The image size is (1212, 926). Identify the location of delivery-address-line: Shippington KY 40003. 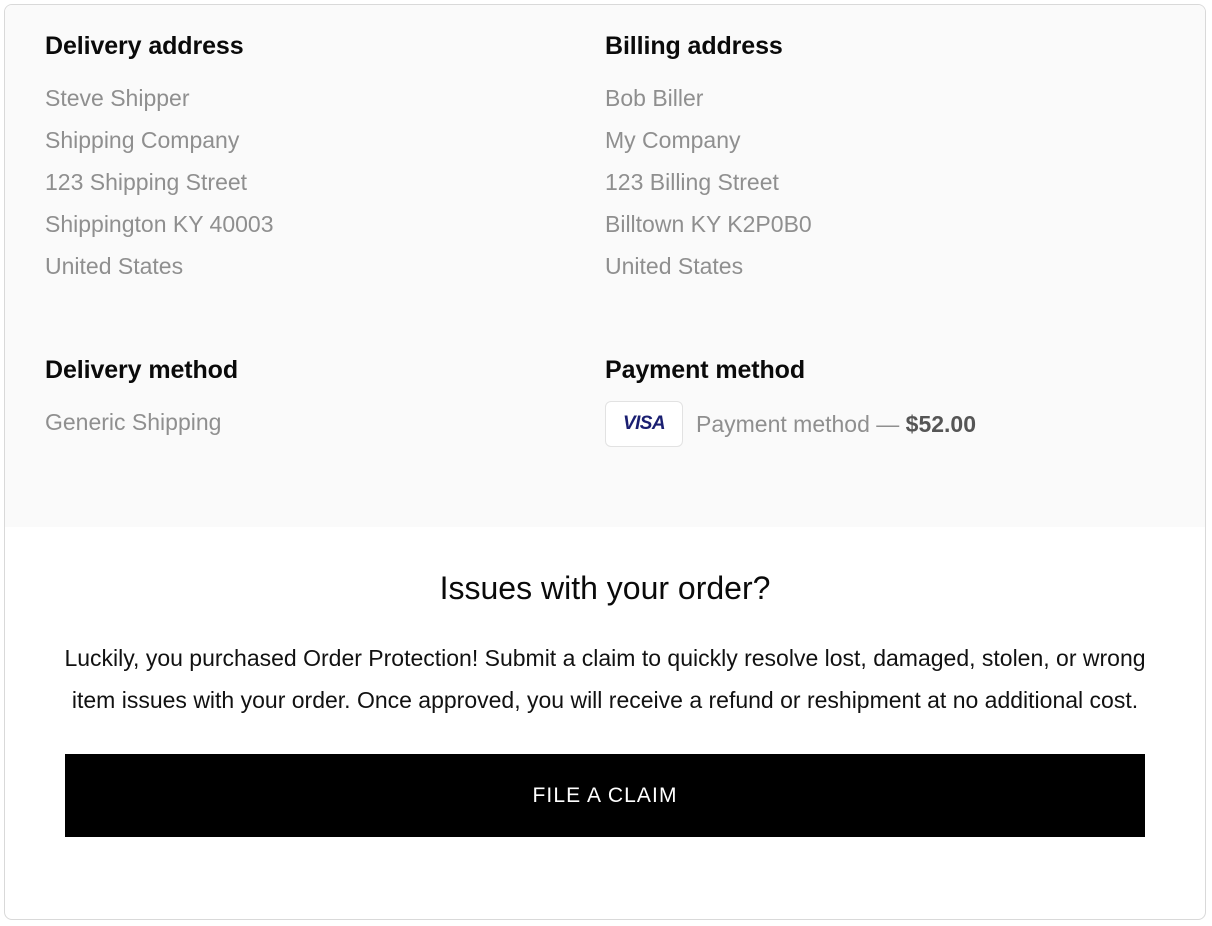
(159, 224).